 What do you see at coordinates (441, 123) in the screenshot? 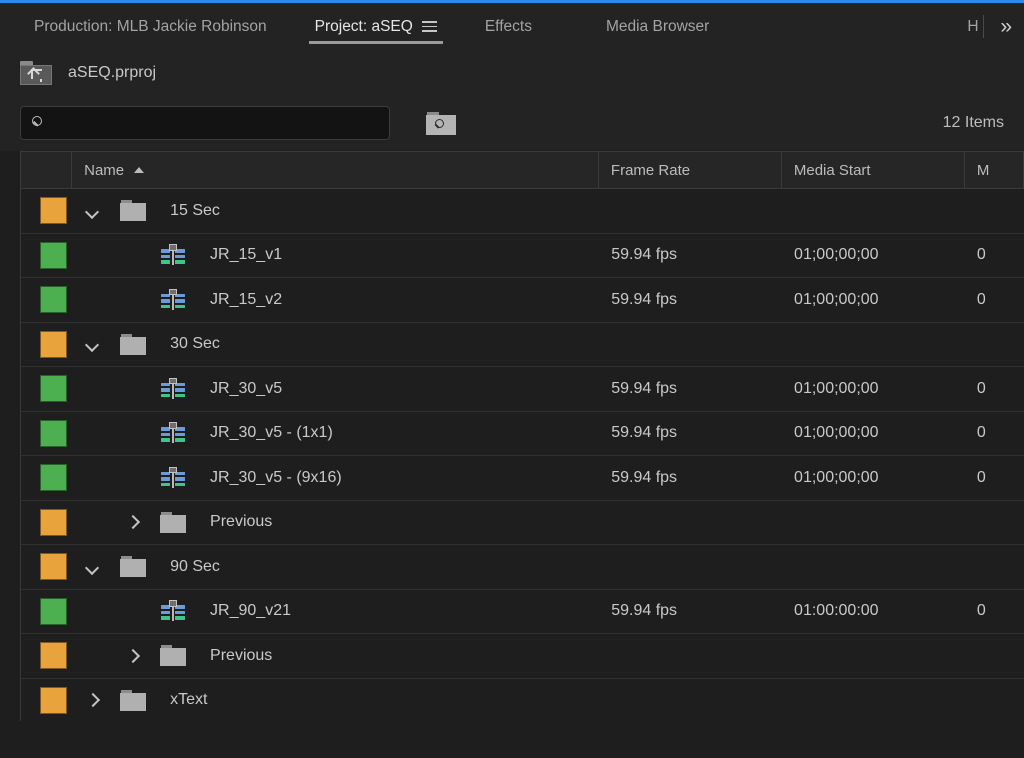
I see `find-in-bin-icon` at bounding box center [441, 123].